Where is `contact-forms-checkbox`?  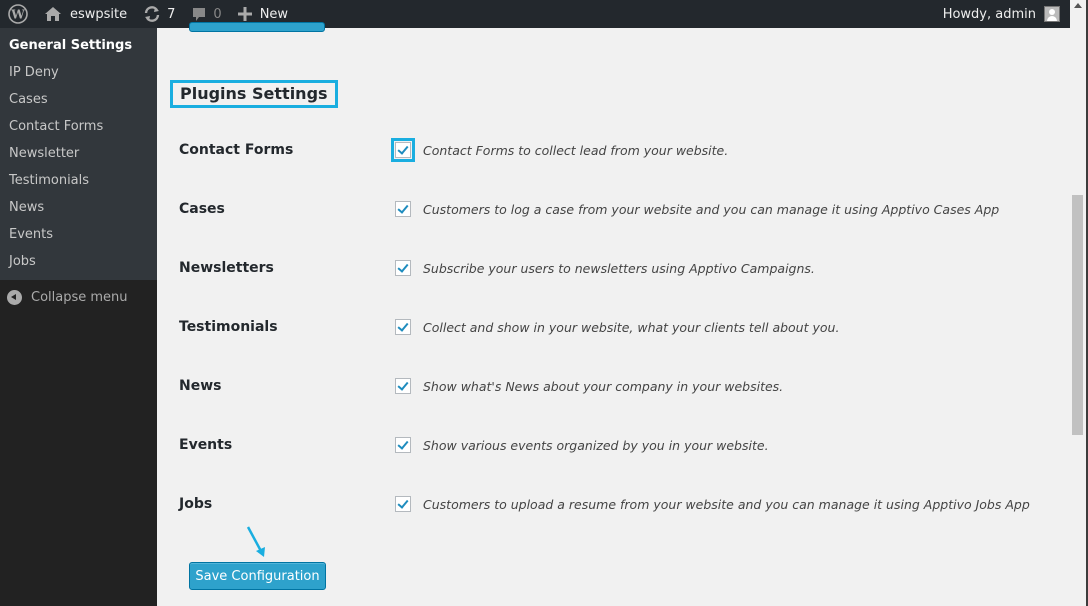
contact-forms-checkbox is located at coordinates (403, 150).